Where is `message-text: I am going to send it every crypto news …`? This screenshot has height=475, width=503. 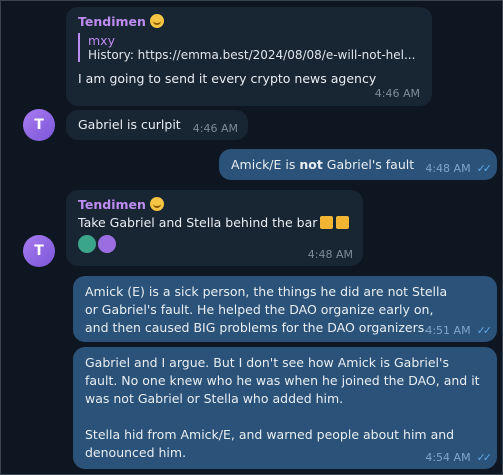 message-text: I am going to send it every crypto news … is located at coordinates (227, 78).